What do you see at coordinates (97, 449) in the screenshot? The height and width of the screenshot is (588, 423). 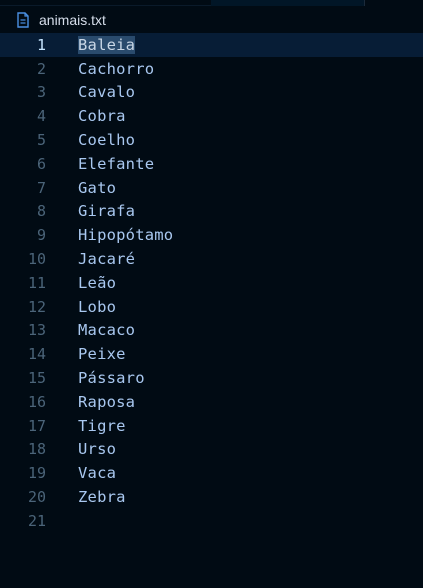 I see `line-text: Urso` at bounding box center [97, 449].